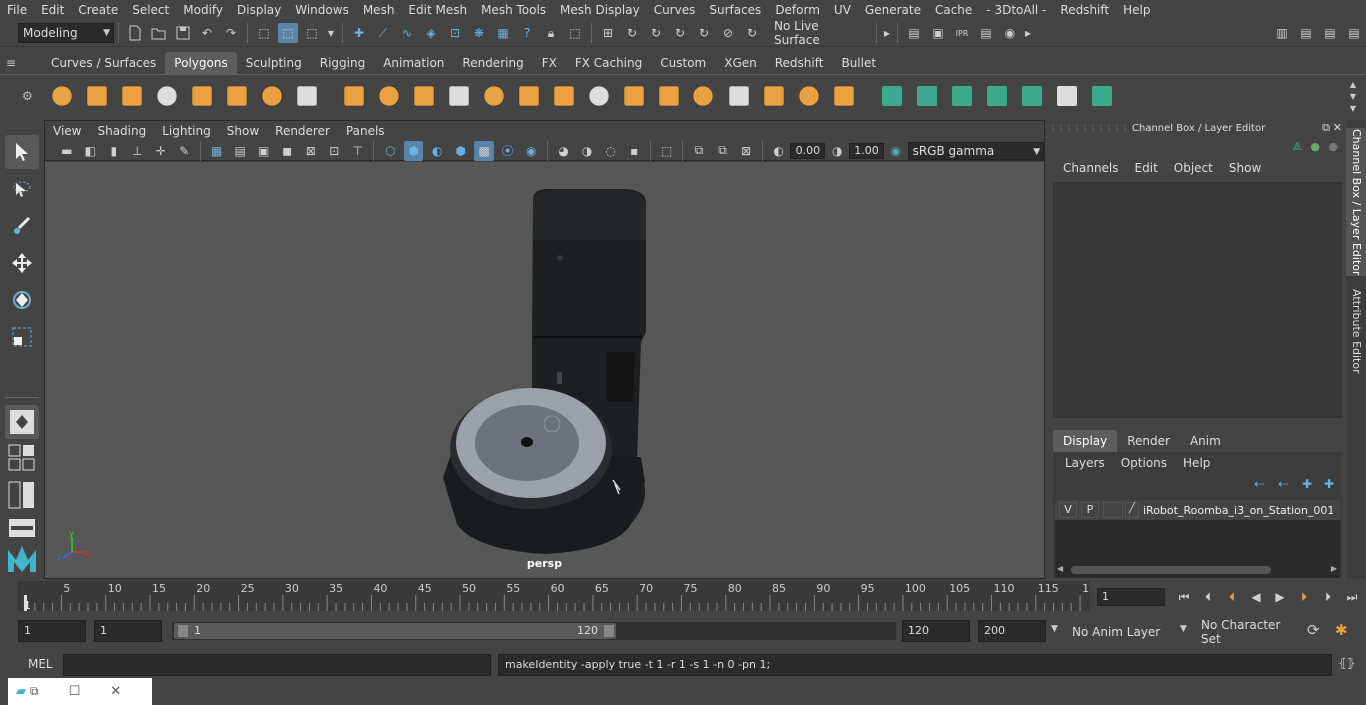 Image resolution: width=1366 pixels, height=705 pixels. Describe the element at coordinates (354, 96) in the screenshot. I see `combine-icon` at that location.